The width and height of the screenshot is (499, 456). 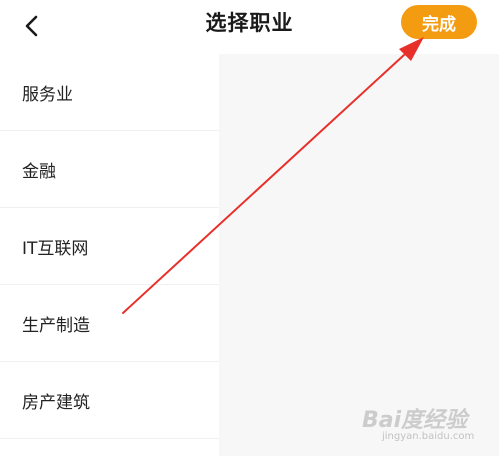 I want to click on top-bar: 选择职业 完成, so click(x=249, y=26).